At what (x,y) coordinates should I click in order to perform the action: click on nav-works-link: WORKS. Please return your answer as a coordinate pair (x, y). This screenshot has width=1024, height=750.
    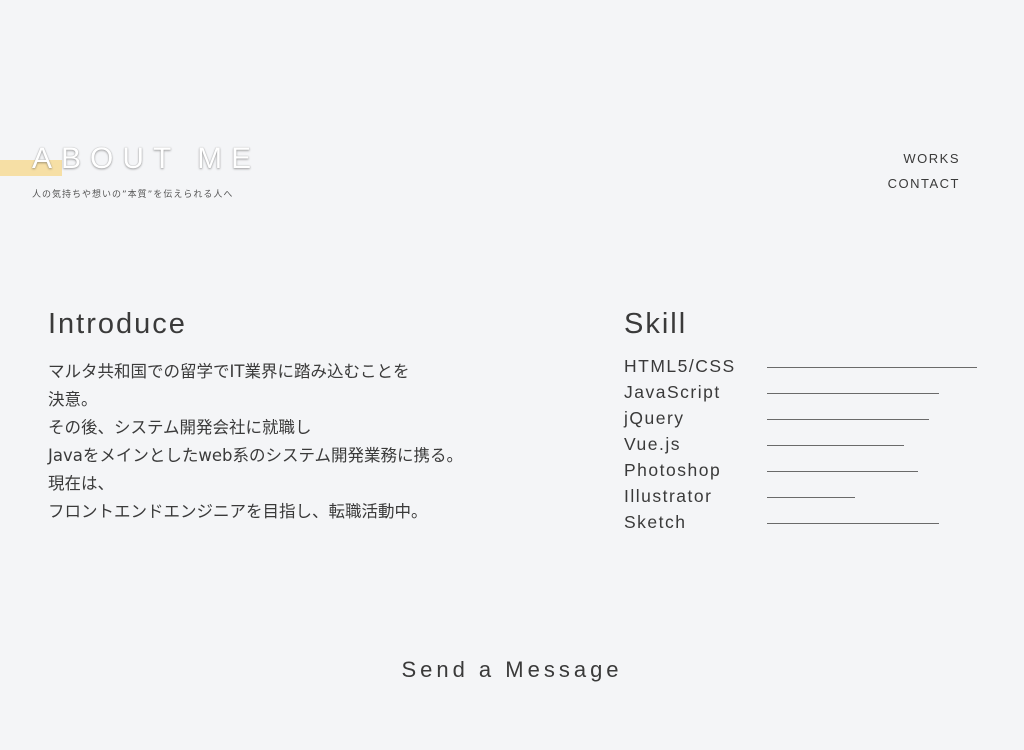
    Looking at the image, I should click on (924, 158).